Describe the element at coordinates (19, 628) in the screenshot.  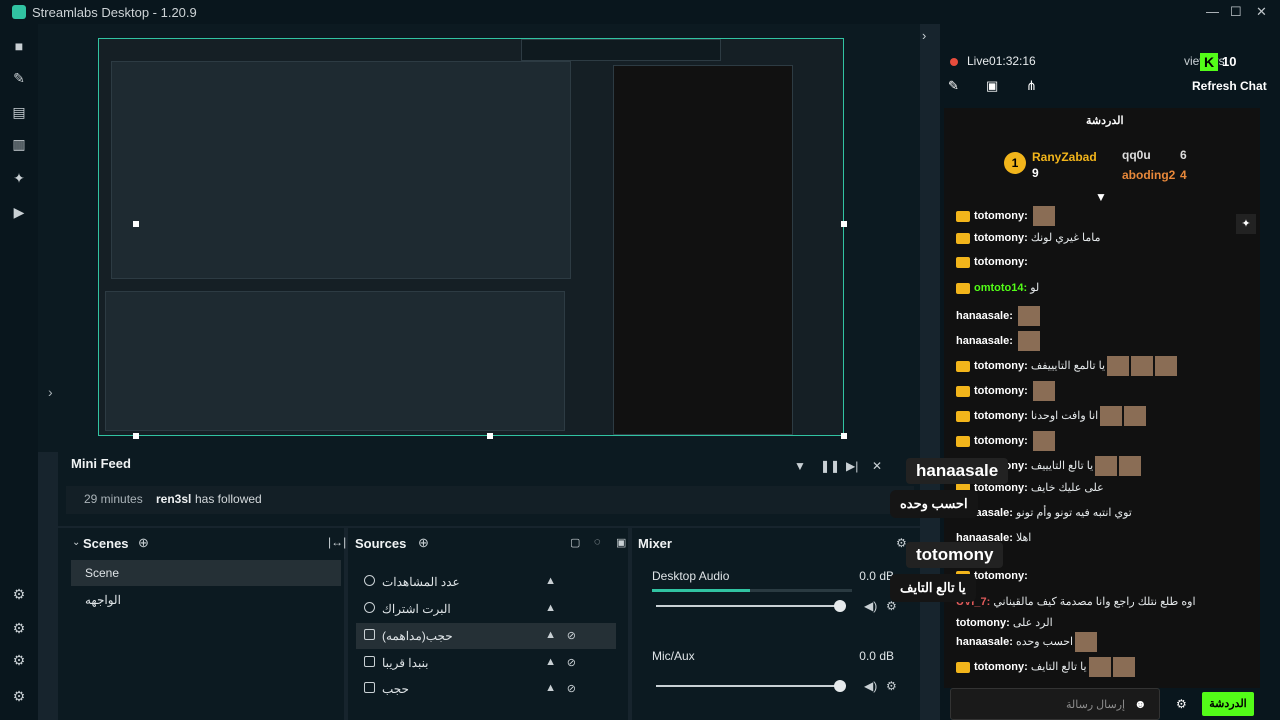
I see `tools-icon: ⚙` at that location.